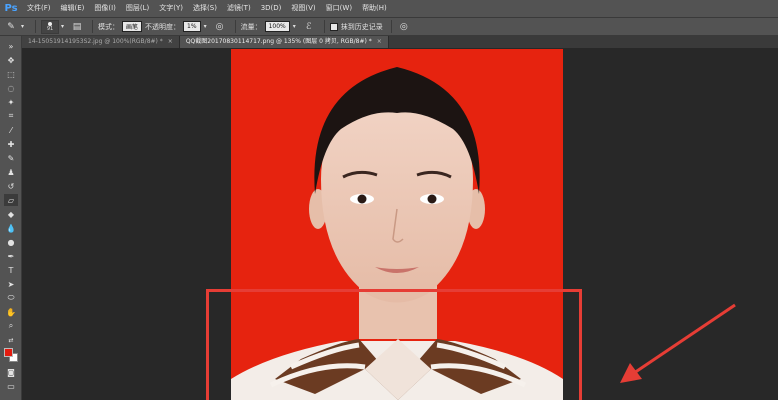  Describe the element at coordinates (11, 46) in the screenshot. I see `collapse-arrows-icon: »` at that location.